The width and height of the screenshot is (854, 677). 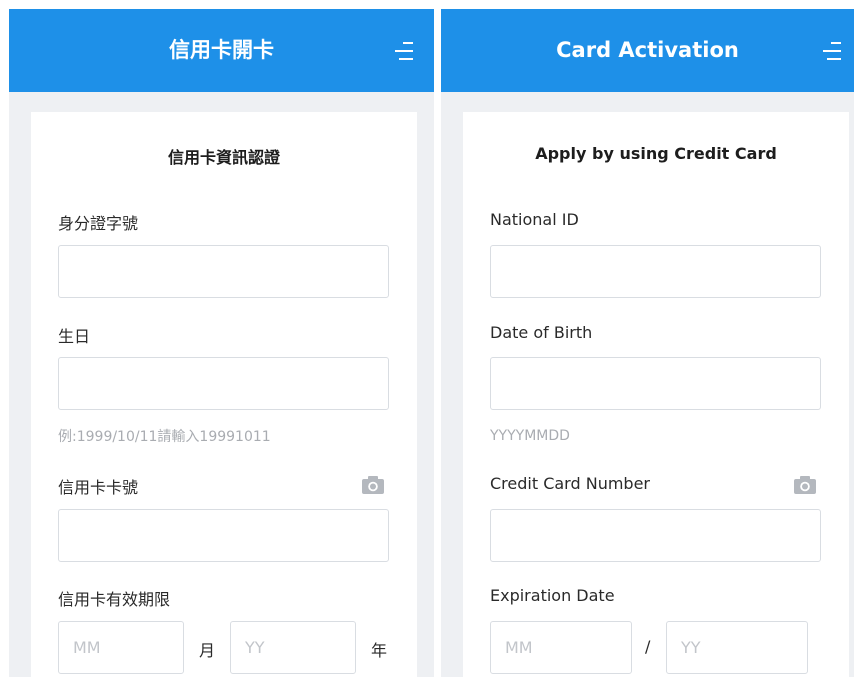 I want to click on year-unit-label: 年, so click(x=379, y=650).